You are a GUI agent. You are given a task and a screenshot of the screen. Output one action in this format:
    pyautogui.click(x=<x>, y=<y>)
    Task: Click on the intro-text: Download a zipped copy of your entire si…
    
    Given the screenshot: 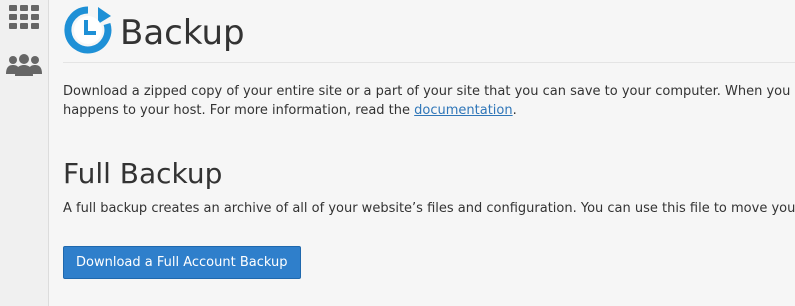 What is the action you would take?
    pyautogui.click(x=429, y=101)
    